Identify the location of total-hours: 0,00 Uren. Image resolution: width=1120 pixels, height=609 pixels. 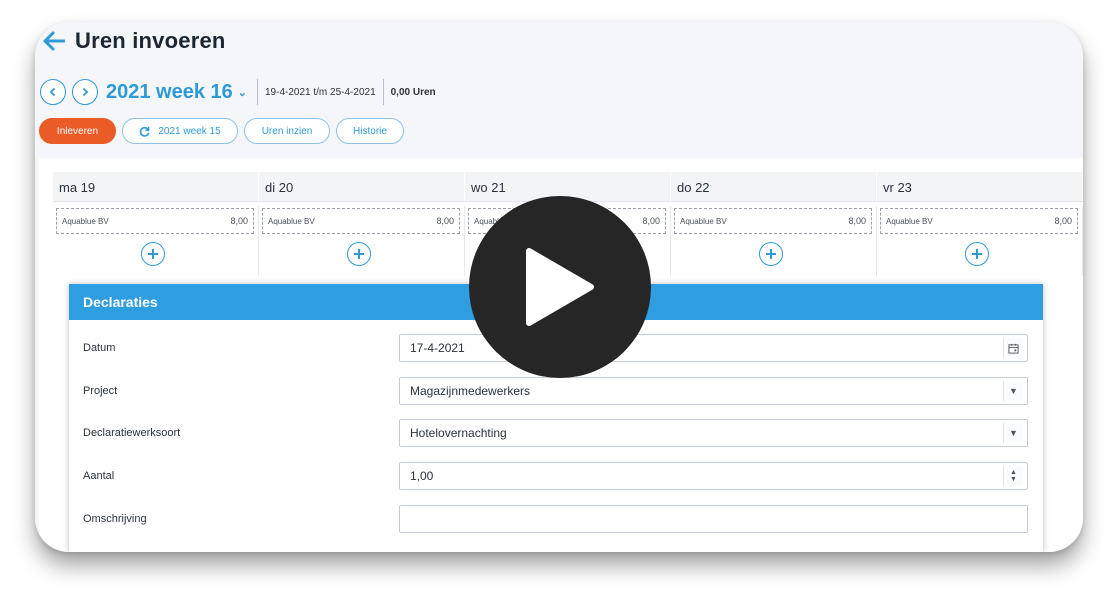
(413, 92).